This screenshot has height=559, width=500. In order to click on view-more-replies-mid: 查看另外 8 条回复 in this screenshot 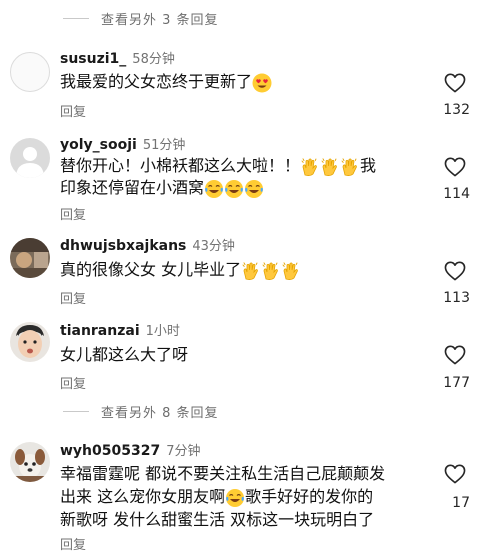, I will do `click(141, 411)`.